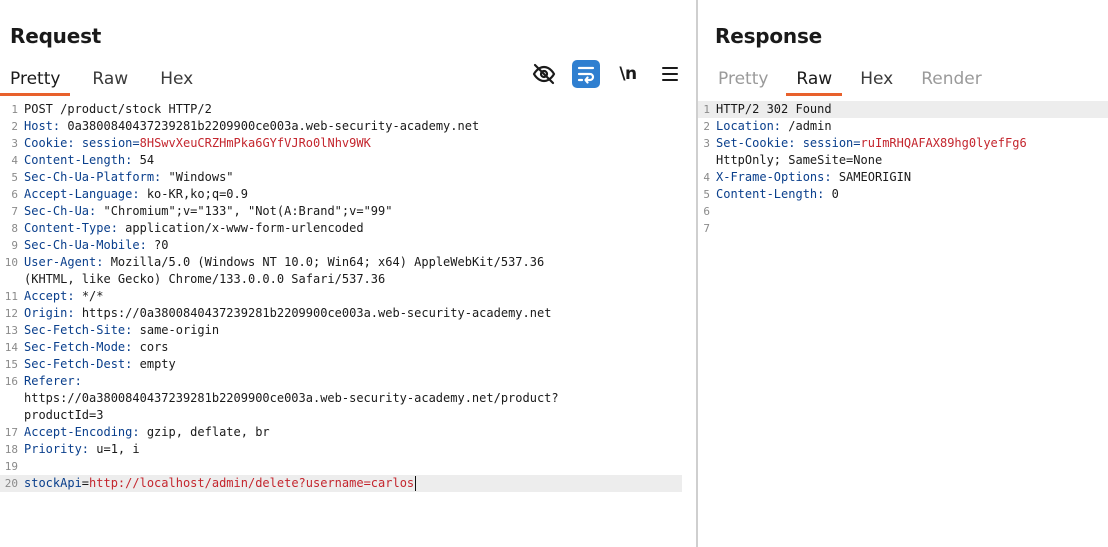 The width and height of the screenshot is (1108, 547). Describe the element at coordinates (14, 228) in the screenshot. I see `line-number: 8` at that location.